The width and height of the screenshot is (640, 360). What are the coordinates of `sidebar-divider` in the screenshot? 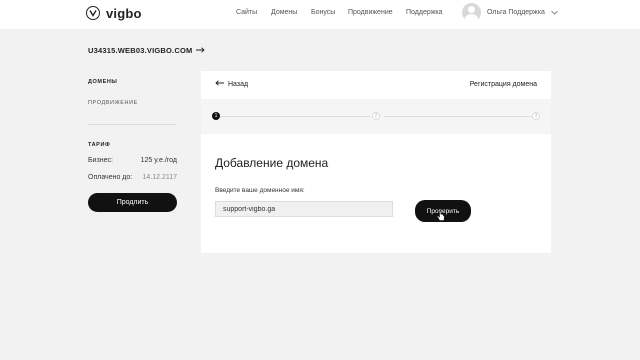 It's located at (132, 124).